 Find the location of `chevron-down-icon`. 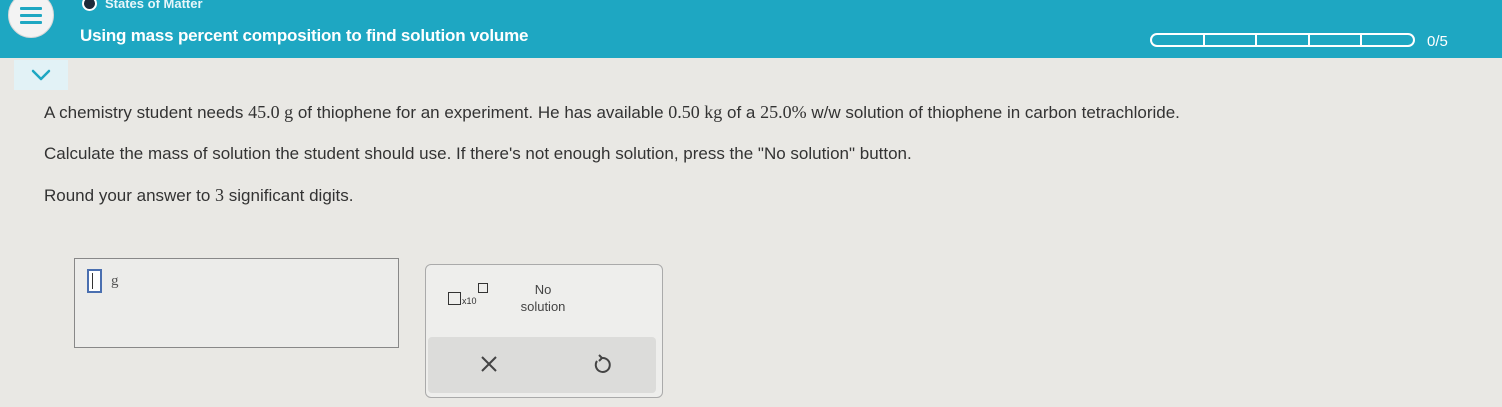

chevron-down-icon is located at coordinates (41, 75).